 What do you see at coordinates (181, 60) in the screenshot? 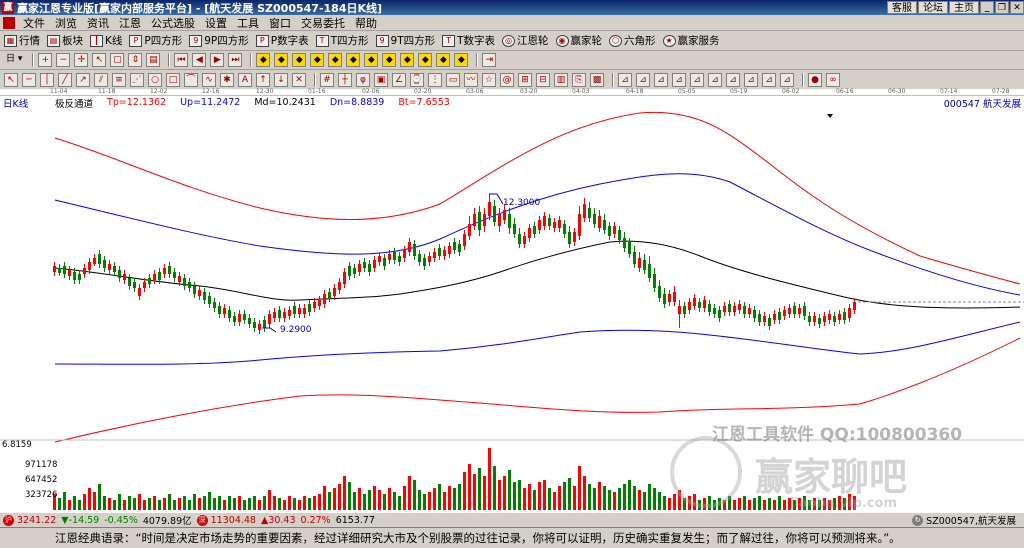
I see `first-icon: ⏮` at bounding box center [181, 60].